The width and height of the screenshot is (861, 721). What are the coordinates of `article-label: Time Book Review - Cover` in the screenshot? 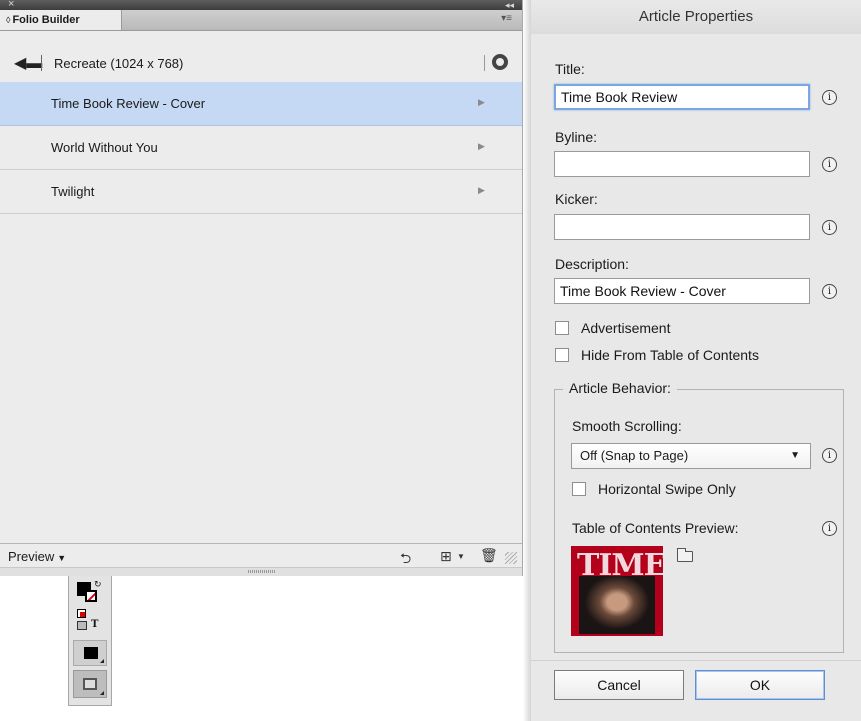 It's located at (128, 103).